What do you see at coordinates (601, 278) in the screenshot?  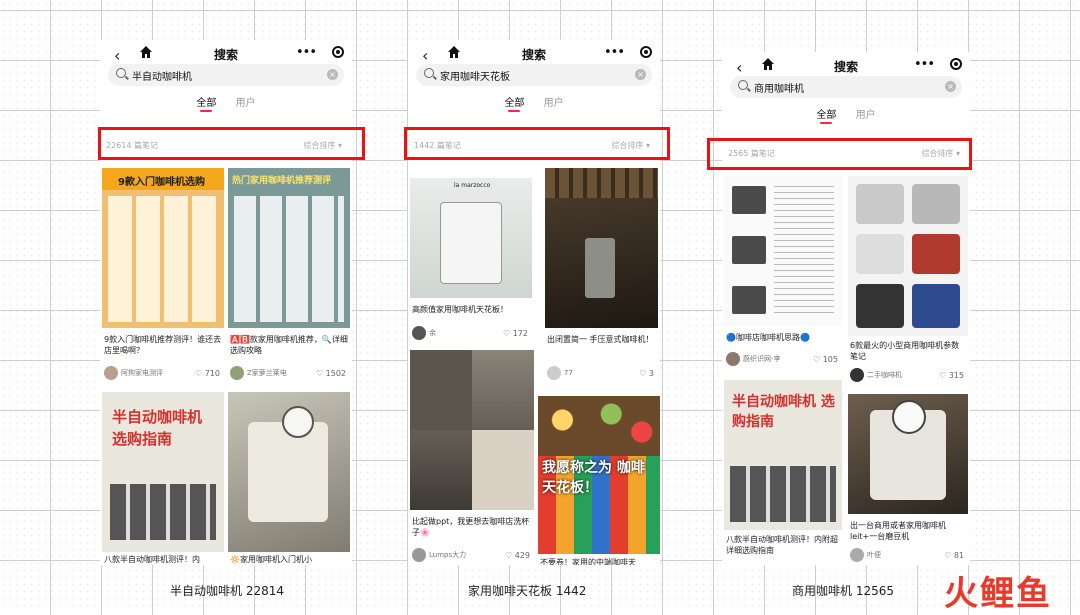 I see `note-card: 出闭置简一 手压意式咖啡机！ 77 ♡ 3` at bounding box center [601, 278].